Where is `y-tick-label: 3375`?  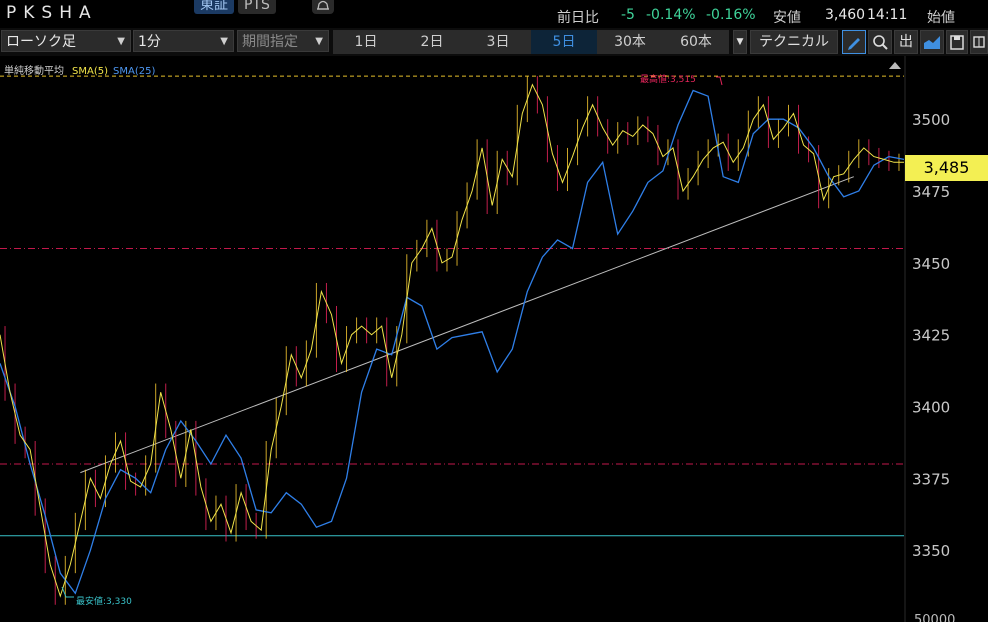
y-tick-label: 3375 is located at coordinates (931, 479).